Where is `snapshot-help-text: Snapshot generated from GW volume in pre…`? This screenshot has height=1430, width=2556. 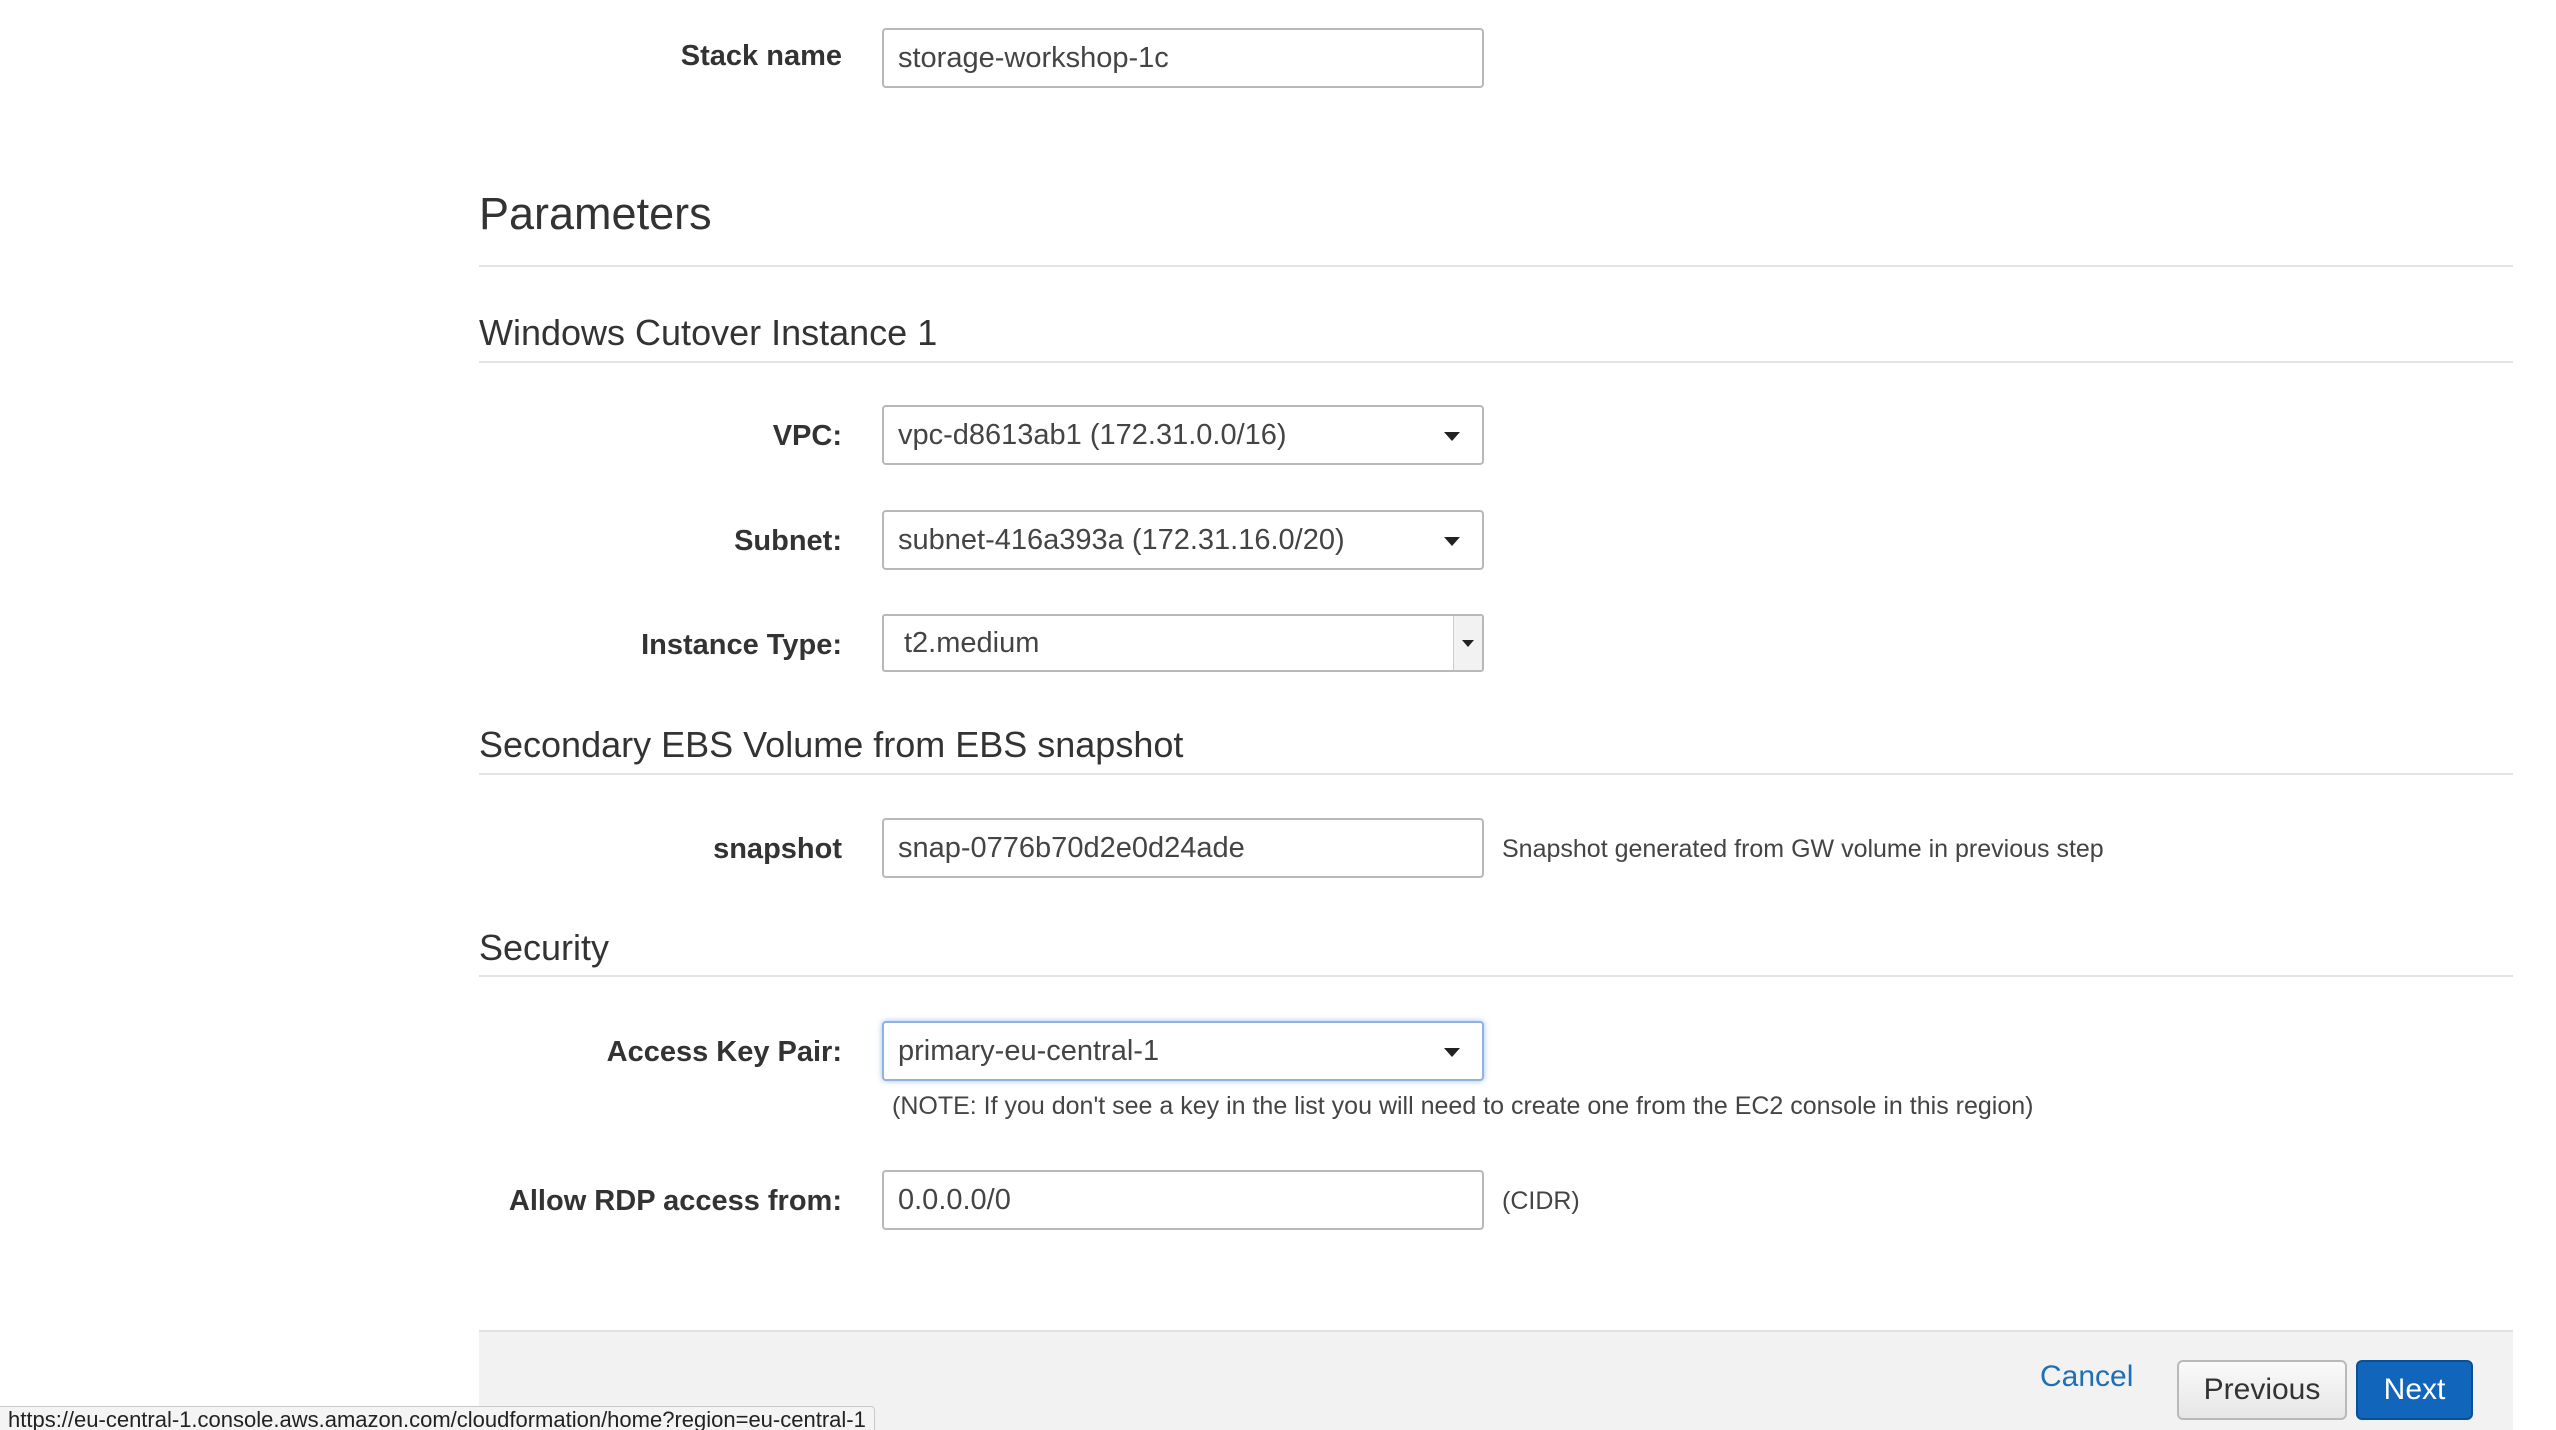 snapshot-help-text: Snapshot generated from GW volume in pre… is located at coordinates (1803, 849).